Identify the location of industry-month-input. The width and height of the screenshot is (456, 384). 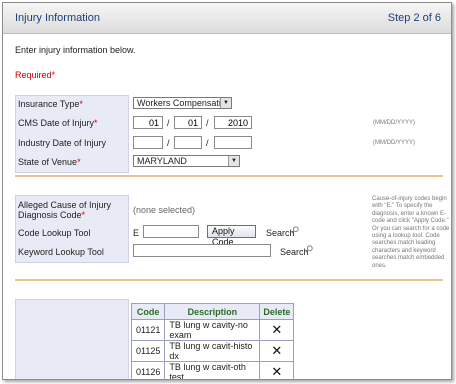
(148, 142).